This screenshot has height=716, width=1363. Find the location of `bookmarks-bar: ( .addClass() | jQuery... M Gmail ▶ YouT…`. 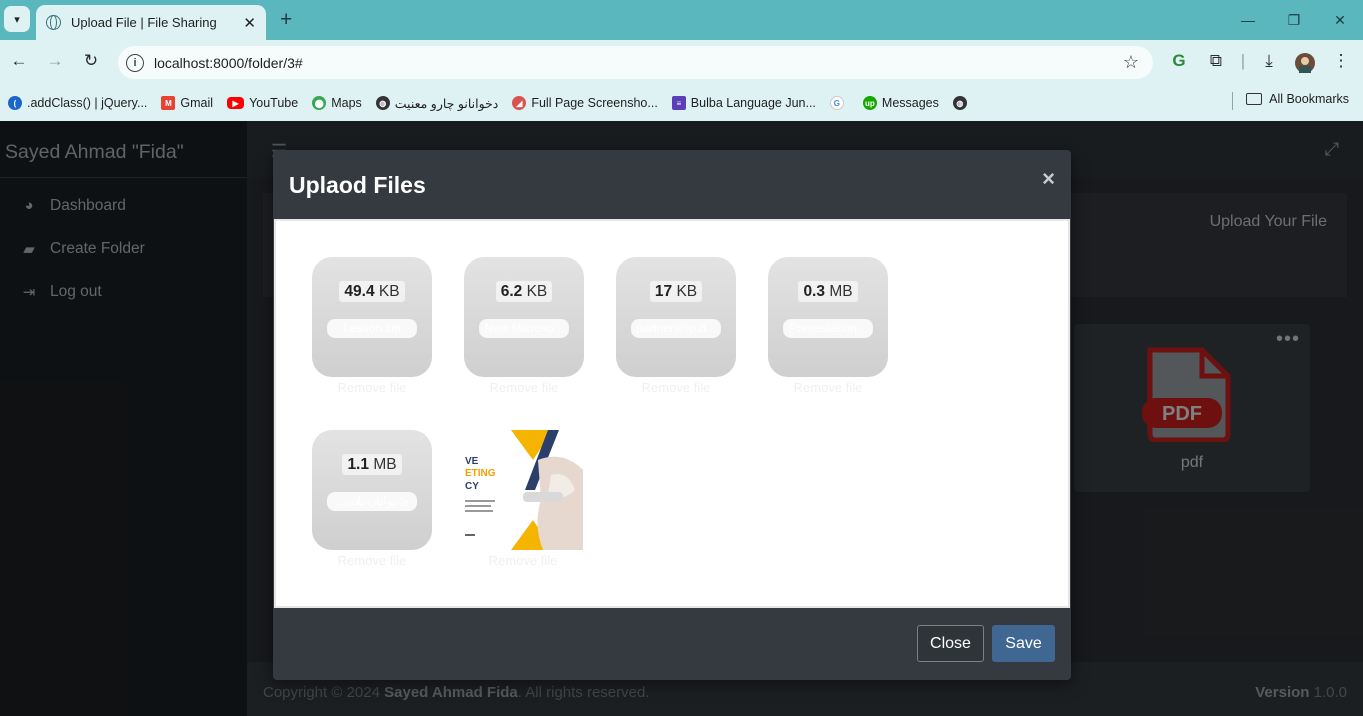

bookmarks-bar: ( .addClass() | jQuery... M Gmail ▶ YouT… is located at coordinates (681, 103).